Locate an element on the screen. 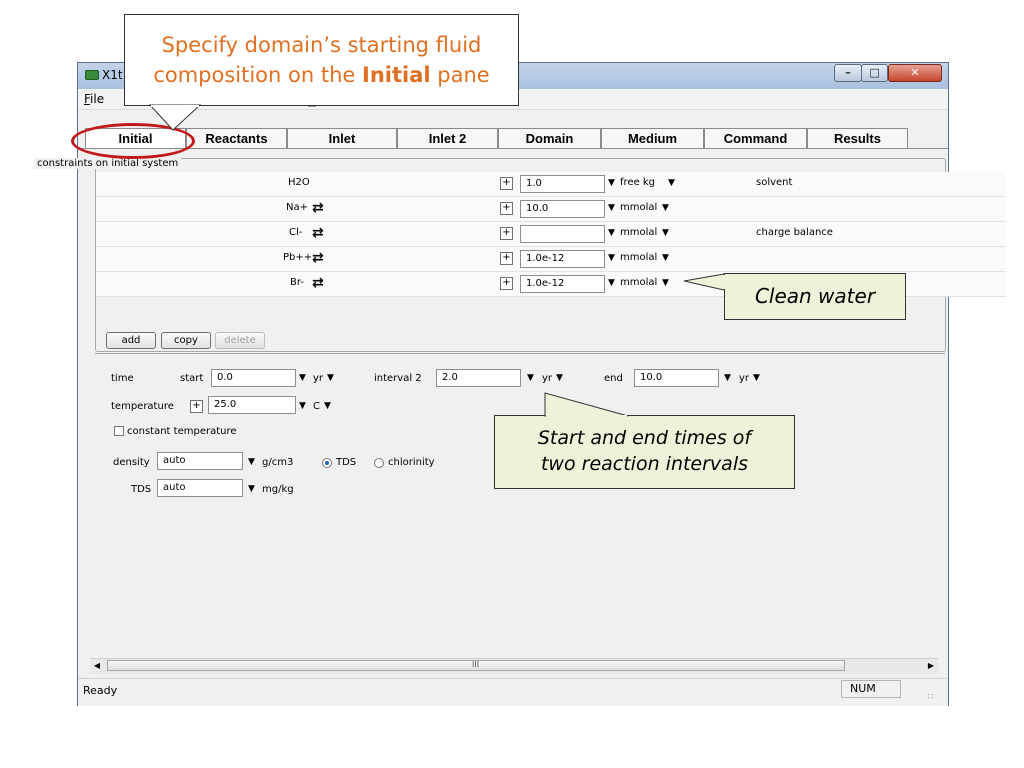  tab-label: Medium is located at coordinates (652, 138).